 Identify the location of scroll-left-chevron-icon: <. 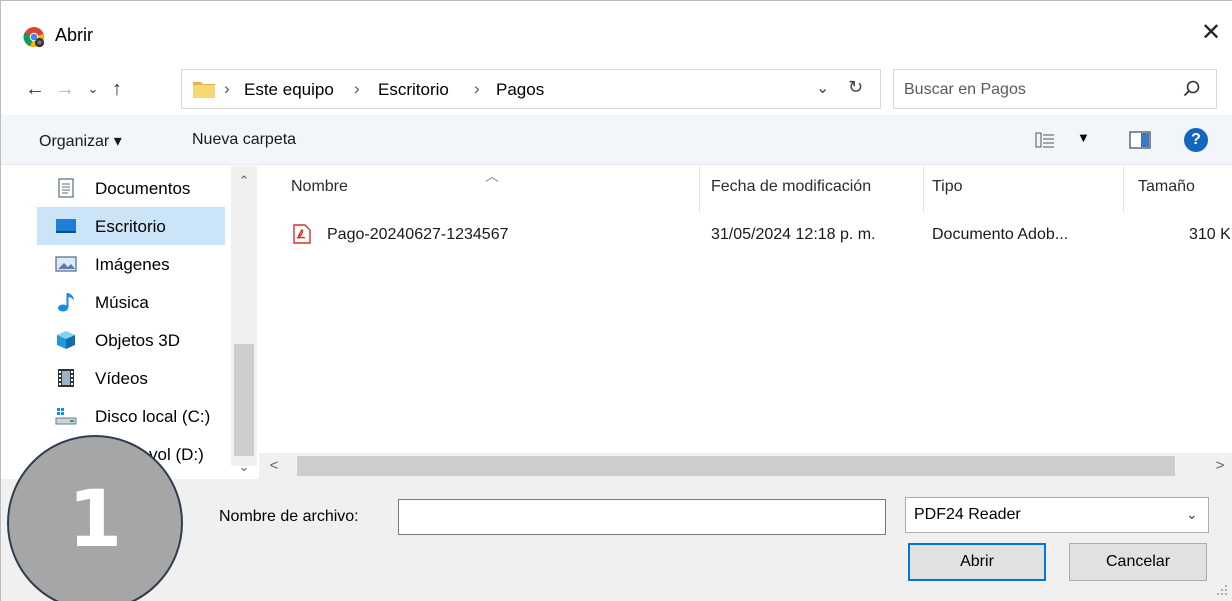
(274, 466).